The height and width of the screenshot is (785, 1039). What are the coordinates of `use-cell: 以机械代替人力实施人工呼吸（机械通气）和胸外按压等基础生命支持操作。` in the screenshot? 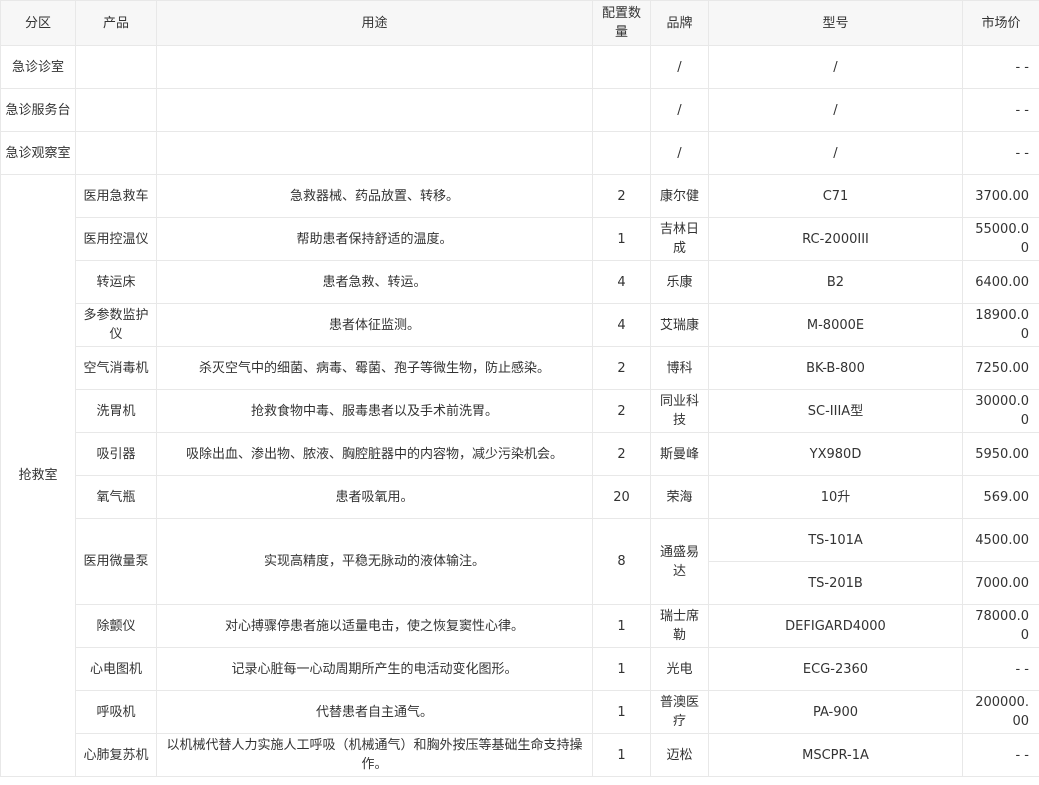 It's located at (374, 755).